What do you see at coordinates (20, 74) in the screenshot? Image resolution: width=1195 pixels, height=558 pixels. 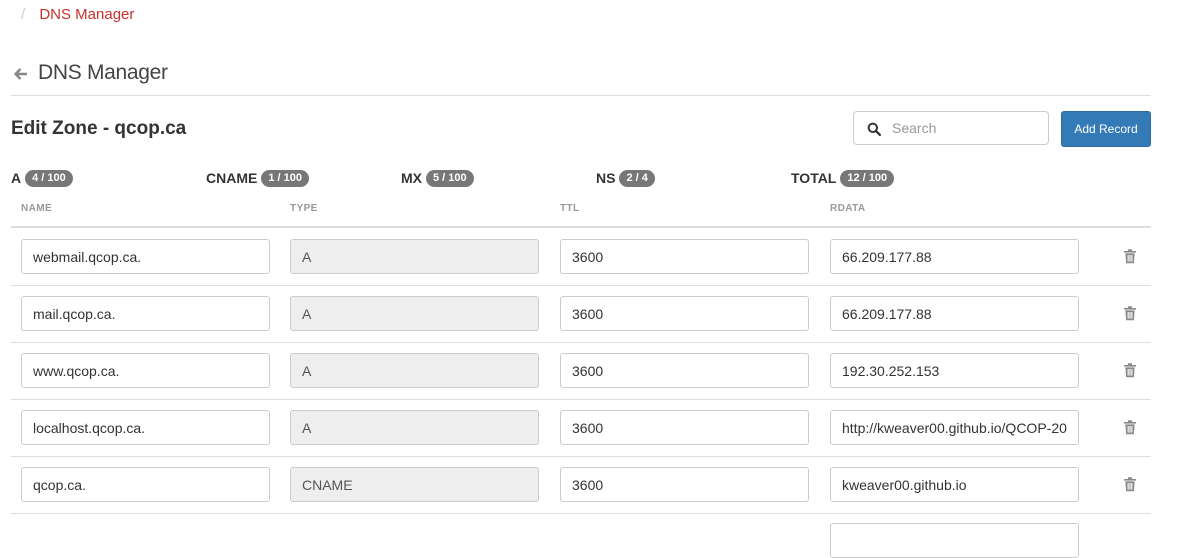 I see `arrow-left-icon` at bounding box center [20, 74].